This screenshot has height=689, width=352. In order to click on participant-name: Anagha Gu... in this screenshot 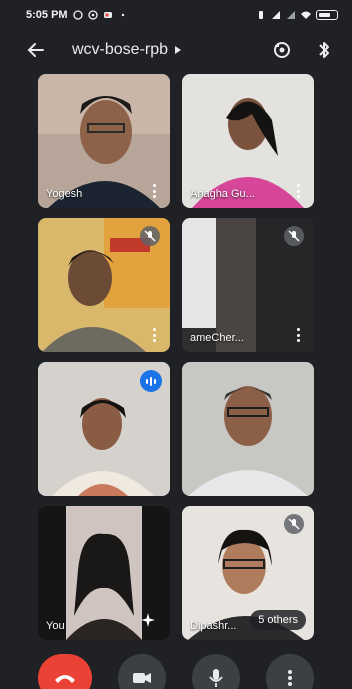, I will do `click(222, 194)`.